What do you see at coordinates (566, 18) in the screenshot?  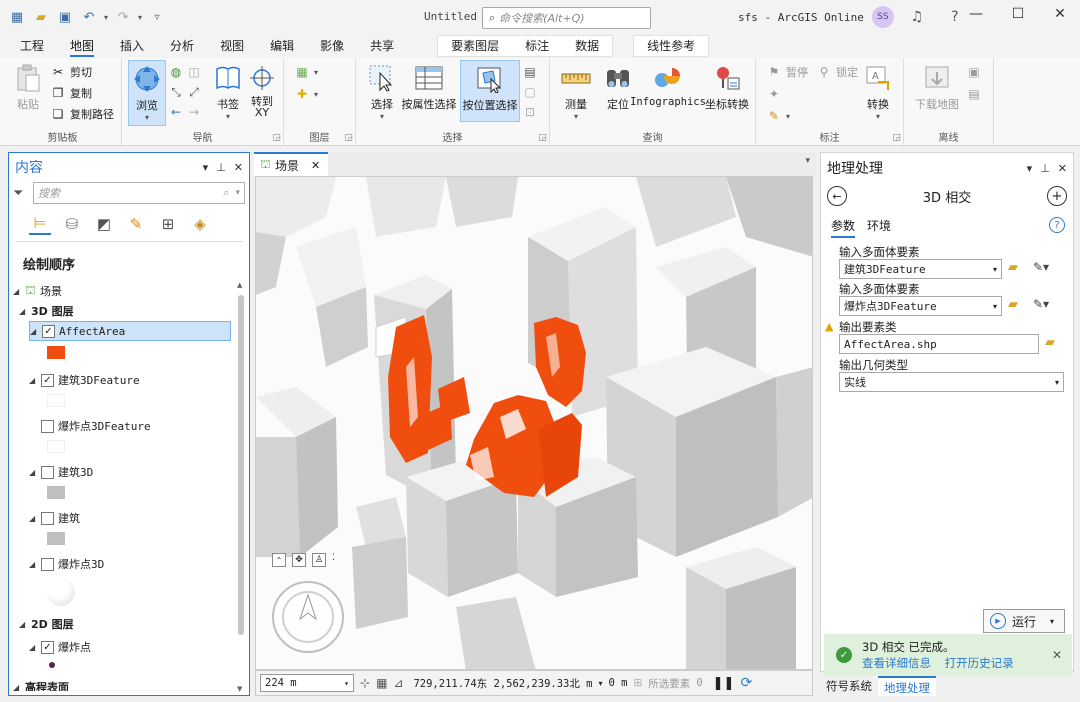 I see `command-search-input: ⌕ 命令搜索(Alt+Q)` at bounding box center [566, 18].